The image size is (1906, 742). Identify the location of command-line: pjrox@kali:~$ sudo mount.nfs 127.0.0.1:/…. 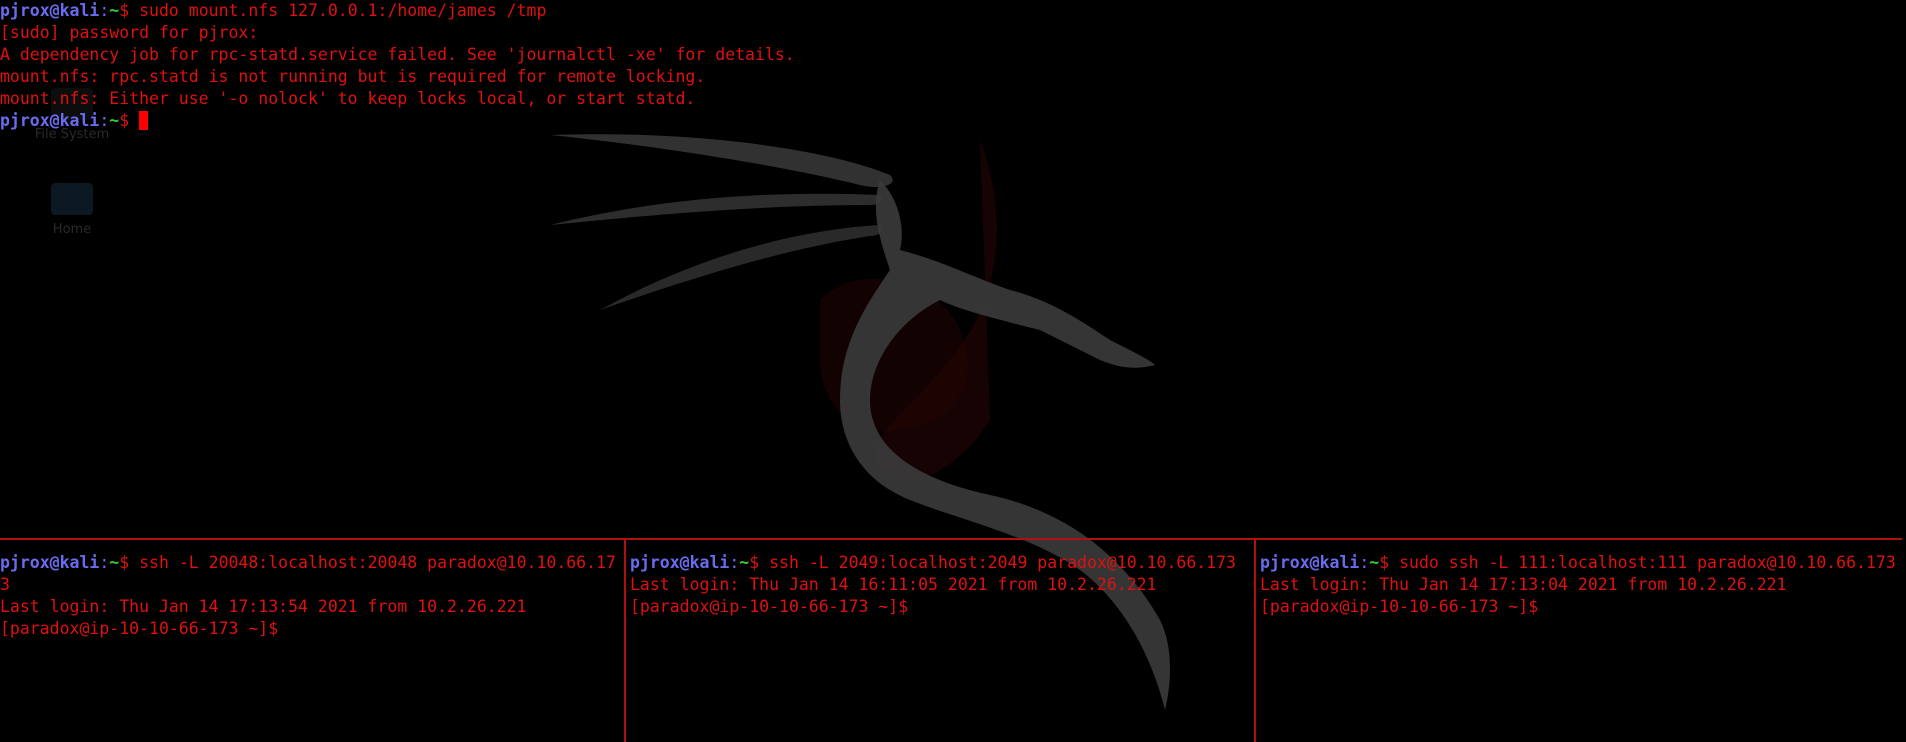
(953, 11).